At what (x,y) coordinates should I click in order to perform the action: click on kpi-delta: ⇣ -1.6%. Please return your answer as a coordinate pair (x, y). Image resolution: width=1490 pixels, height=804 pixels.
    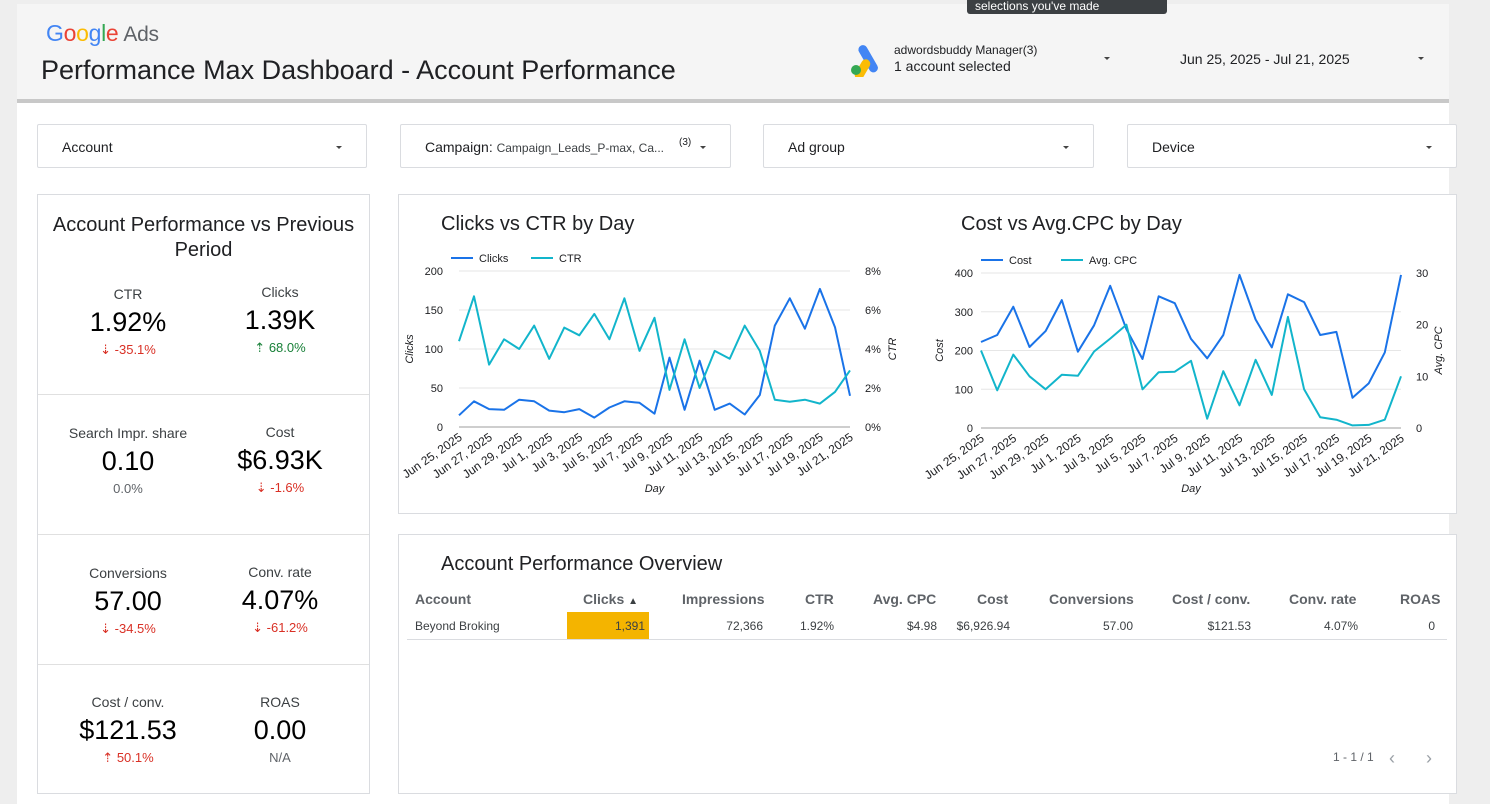
    Looking at the image, I should click on (280, 487).